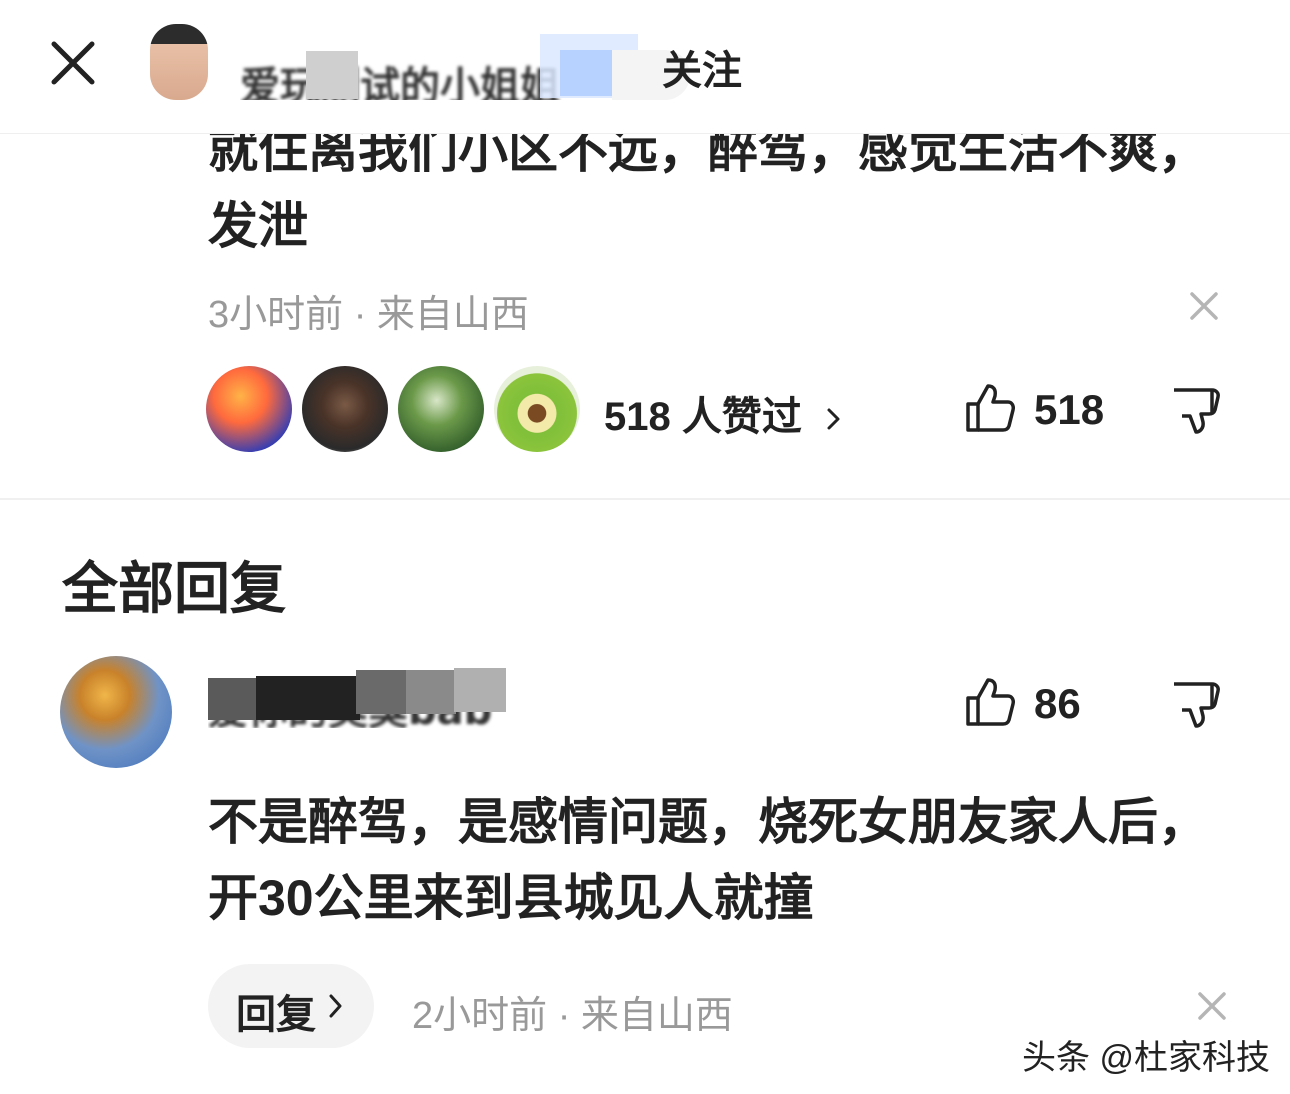 The image size is (1290, 1094). I want to click on reply-like-count: 86, so click(1057, 703).